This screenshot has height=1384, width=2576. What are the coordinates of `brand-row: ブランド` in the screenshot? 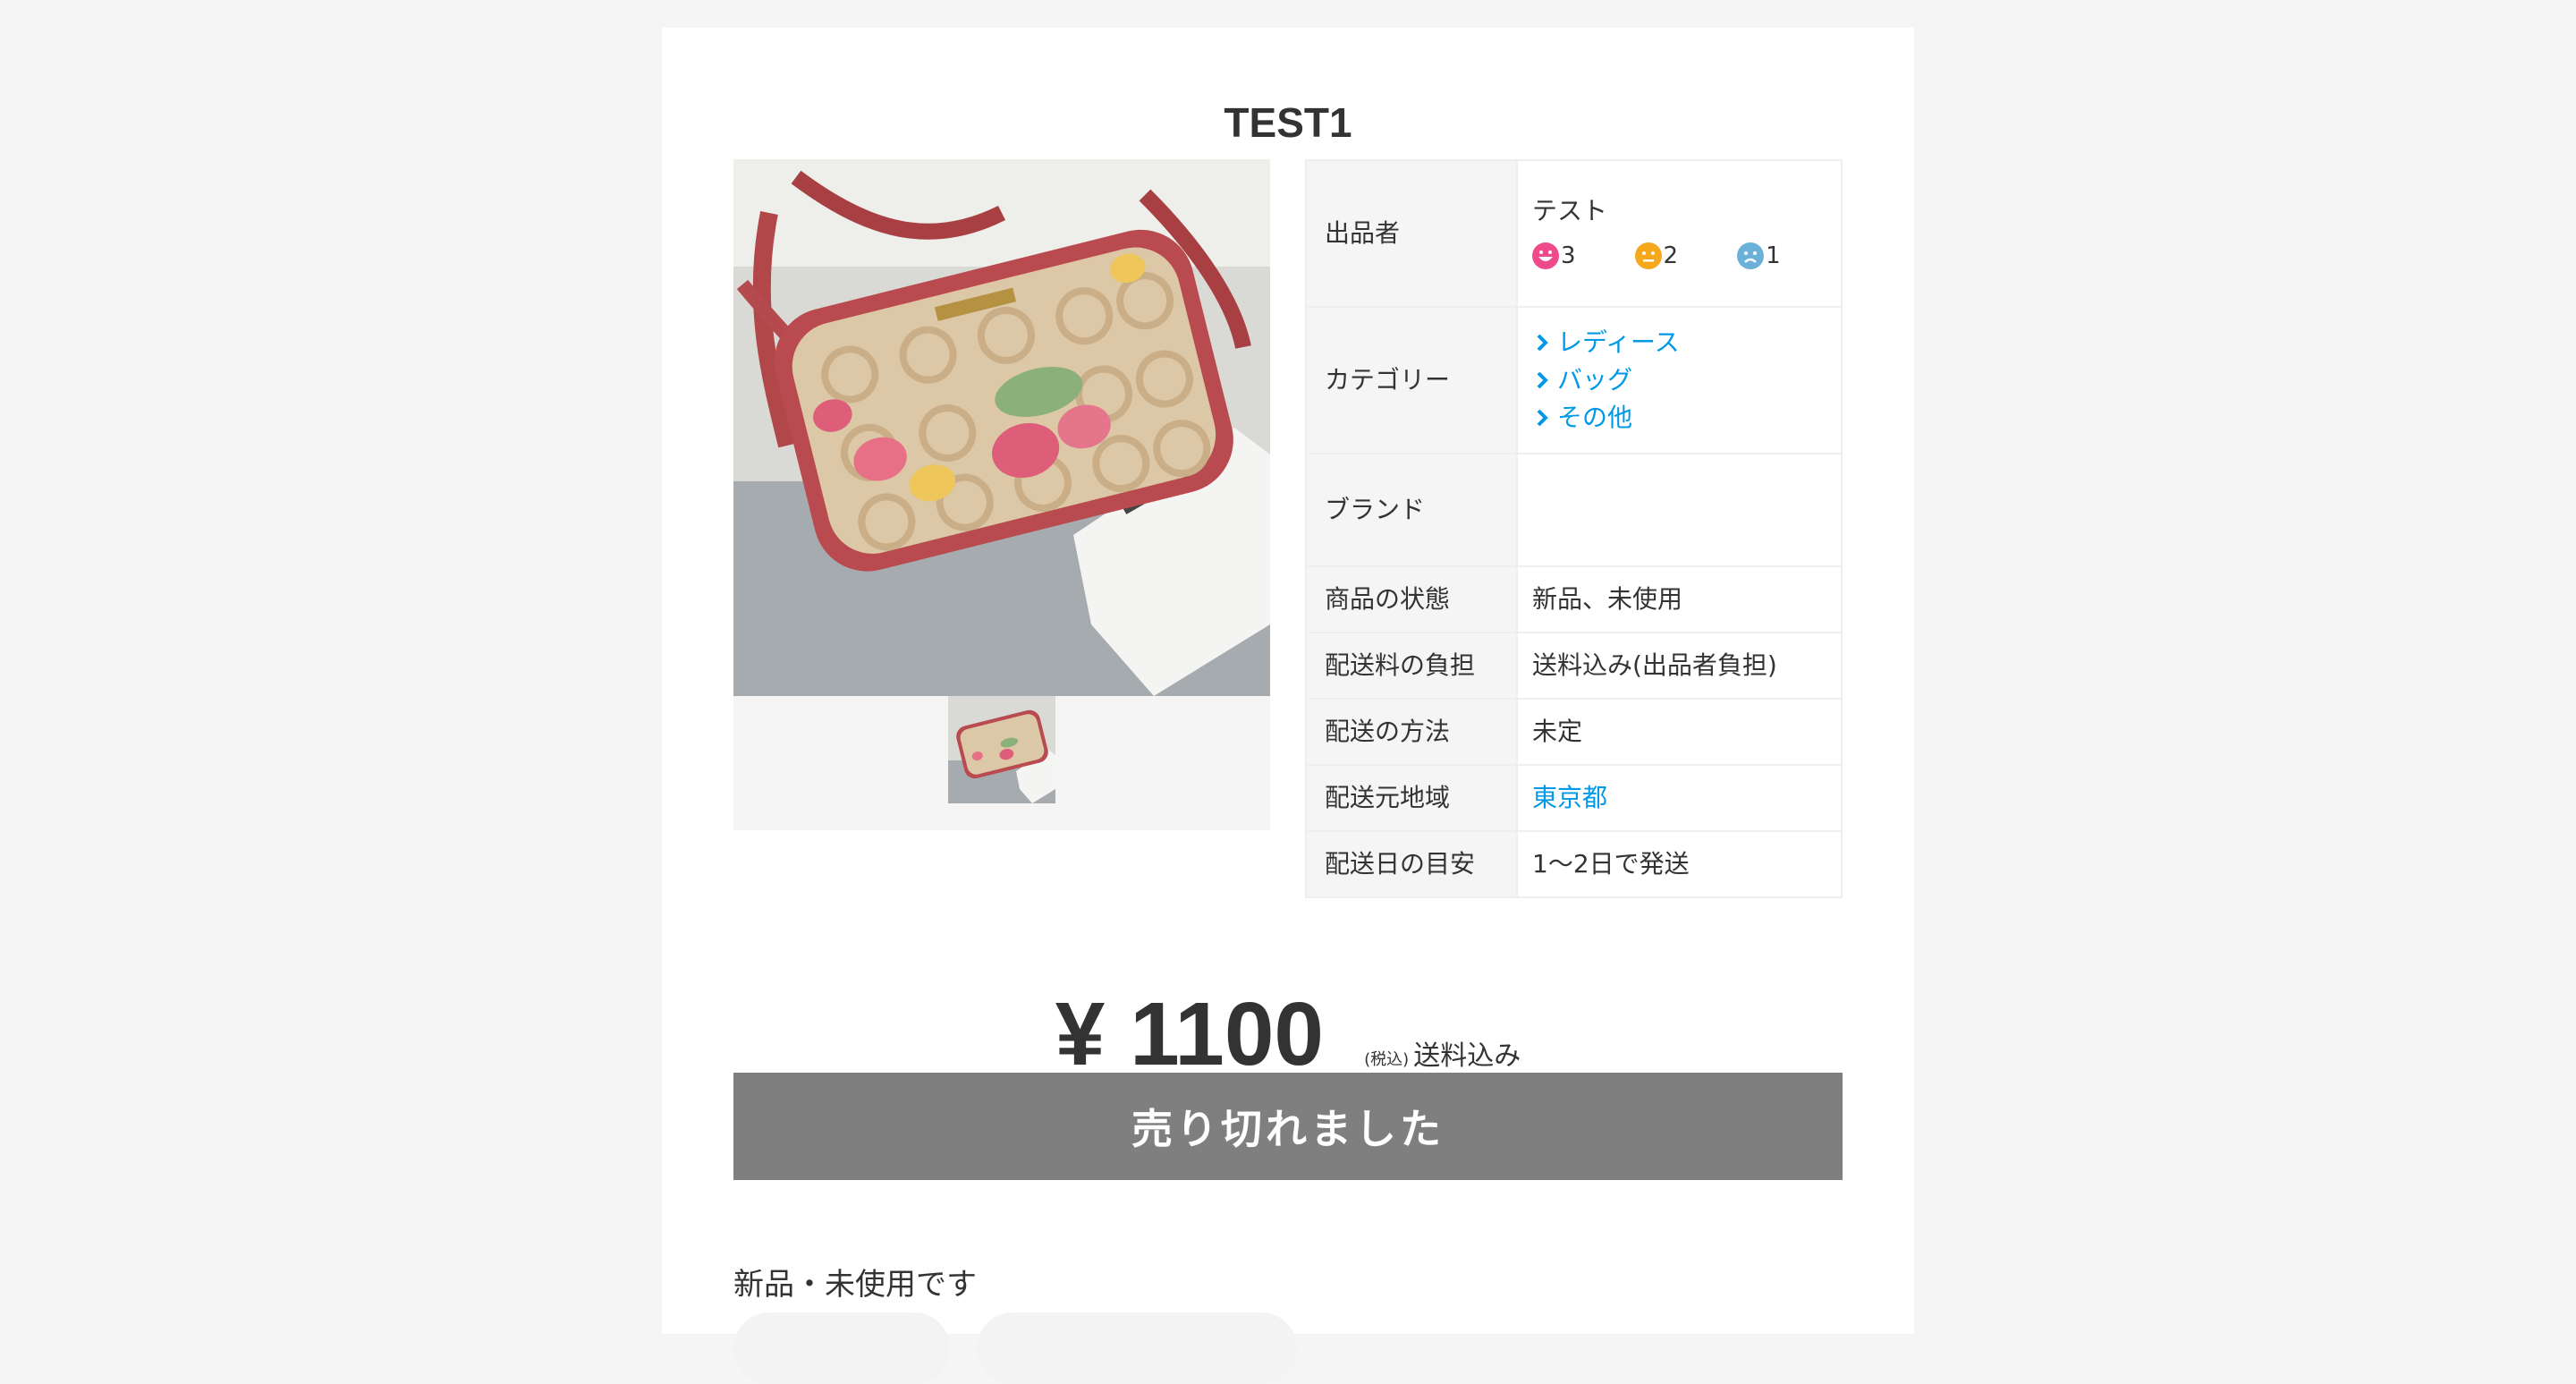 It's located at (1574, 510).